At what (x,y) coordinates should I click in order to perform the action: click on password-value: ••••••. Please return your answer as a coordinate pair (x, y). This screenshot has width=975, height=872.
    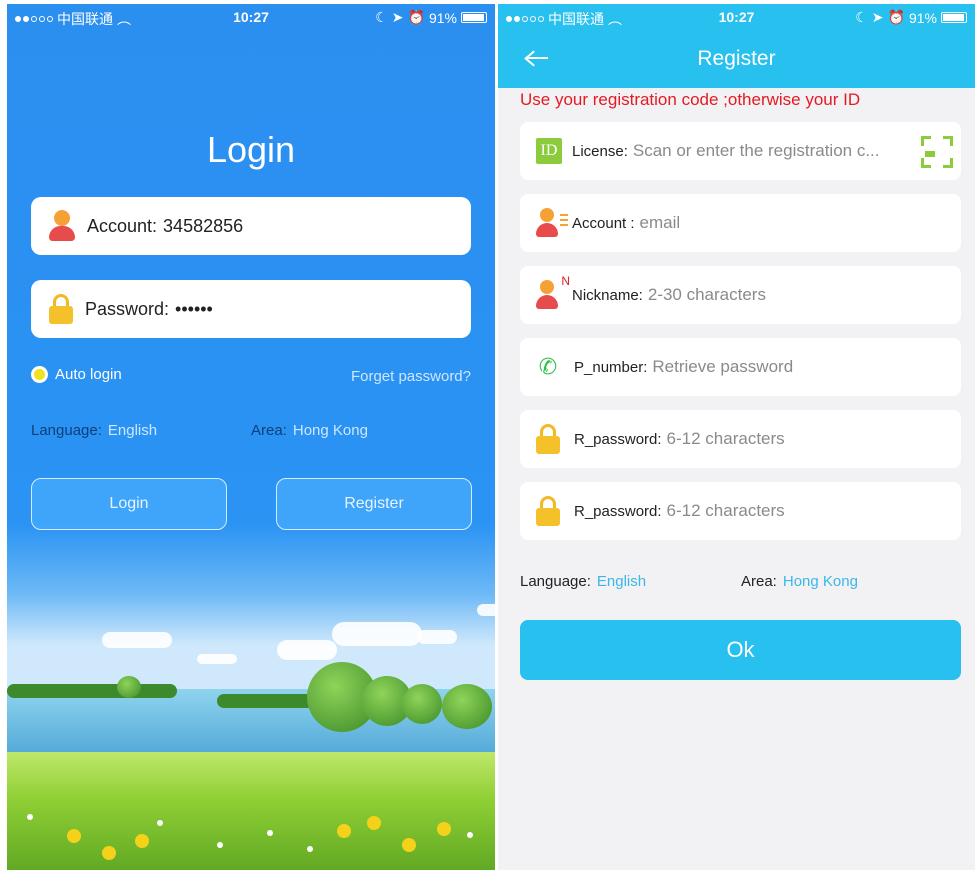
    Looking at the image, I should click on (194, 308).